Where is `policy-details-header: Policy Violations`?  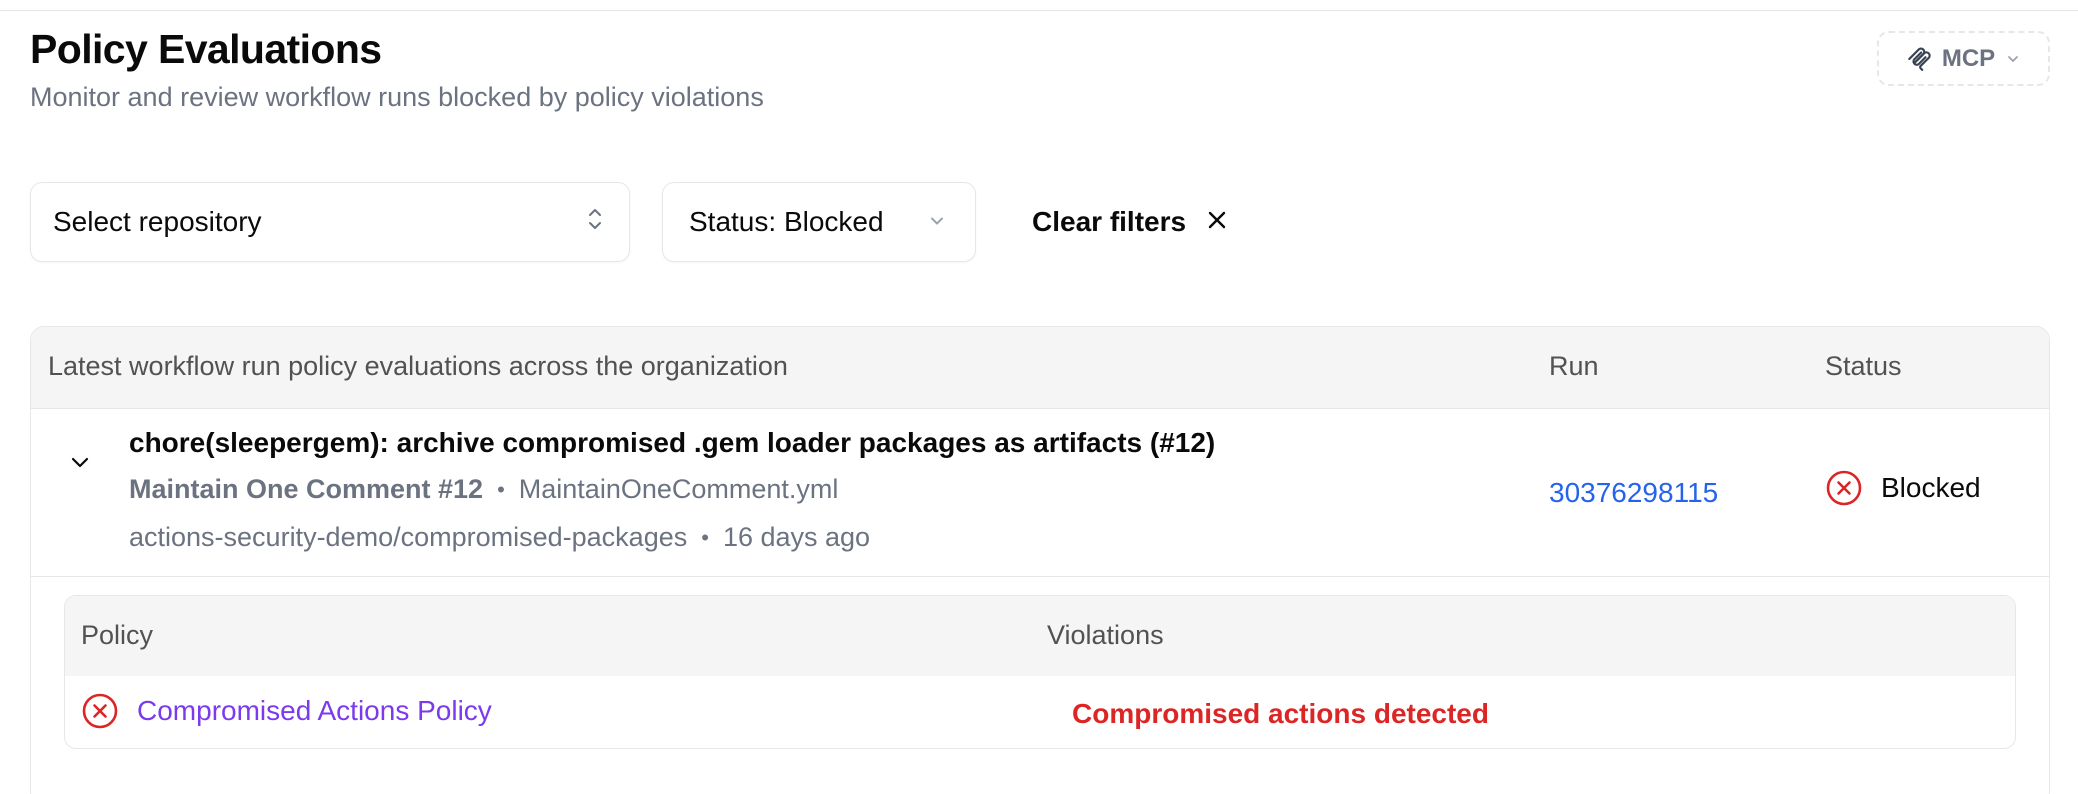
policy-details-header: Policy Violations is located at coordinates (1040, 636).